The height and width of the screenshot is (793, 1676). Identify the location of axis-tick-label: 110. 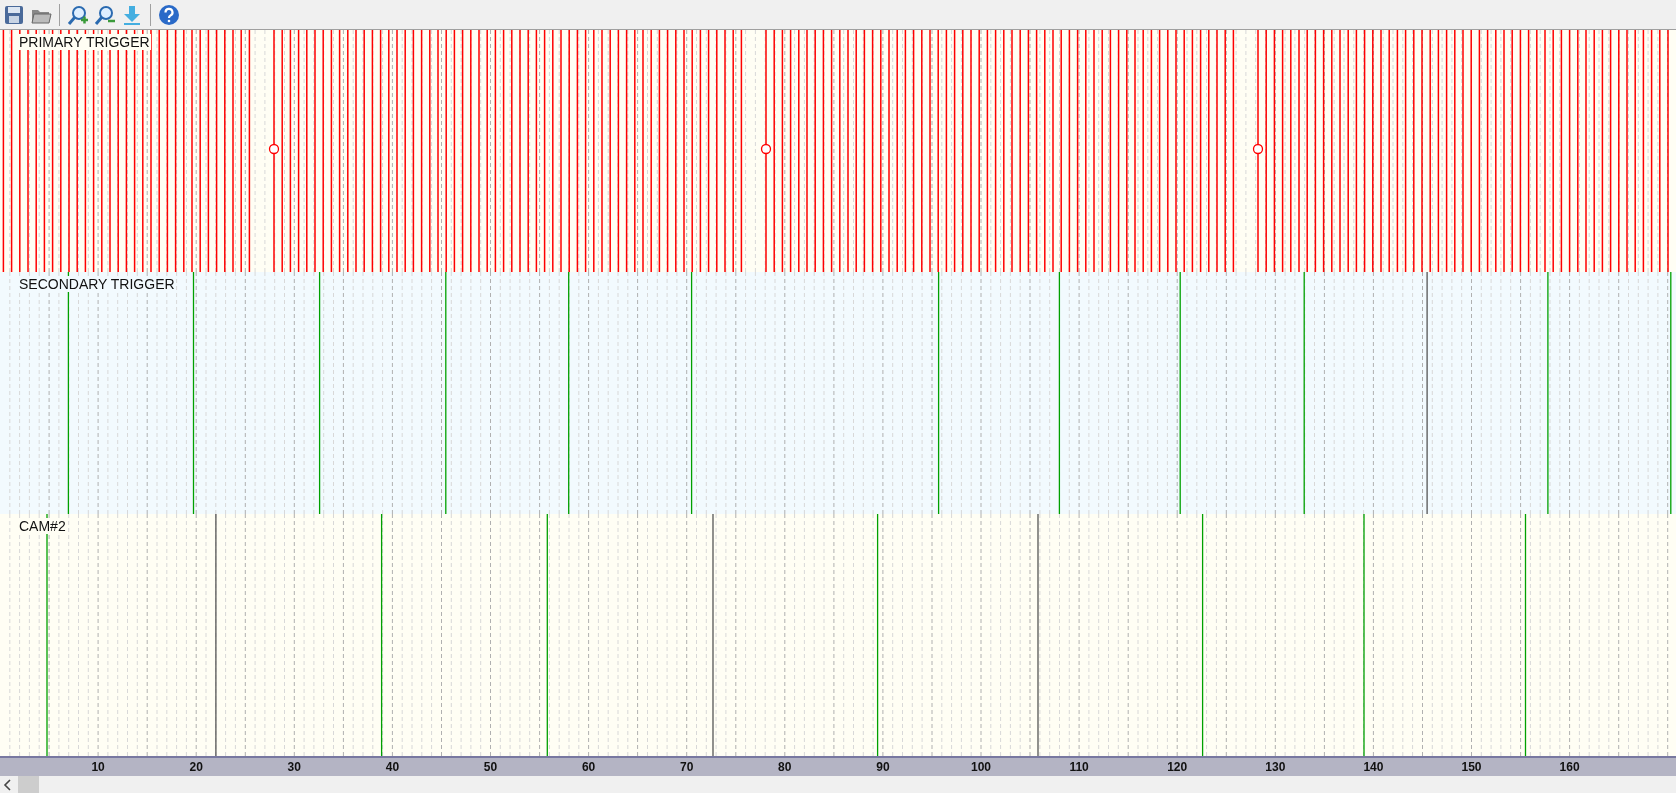
(1079, 767).